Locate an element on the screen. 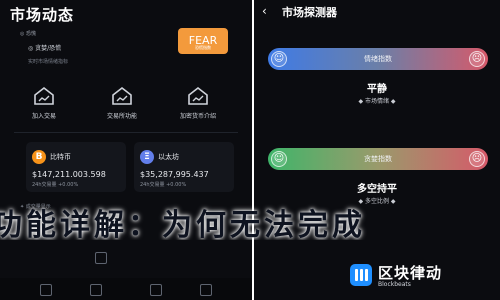  bottom-nav is located at coordinates (126, 289).